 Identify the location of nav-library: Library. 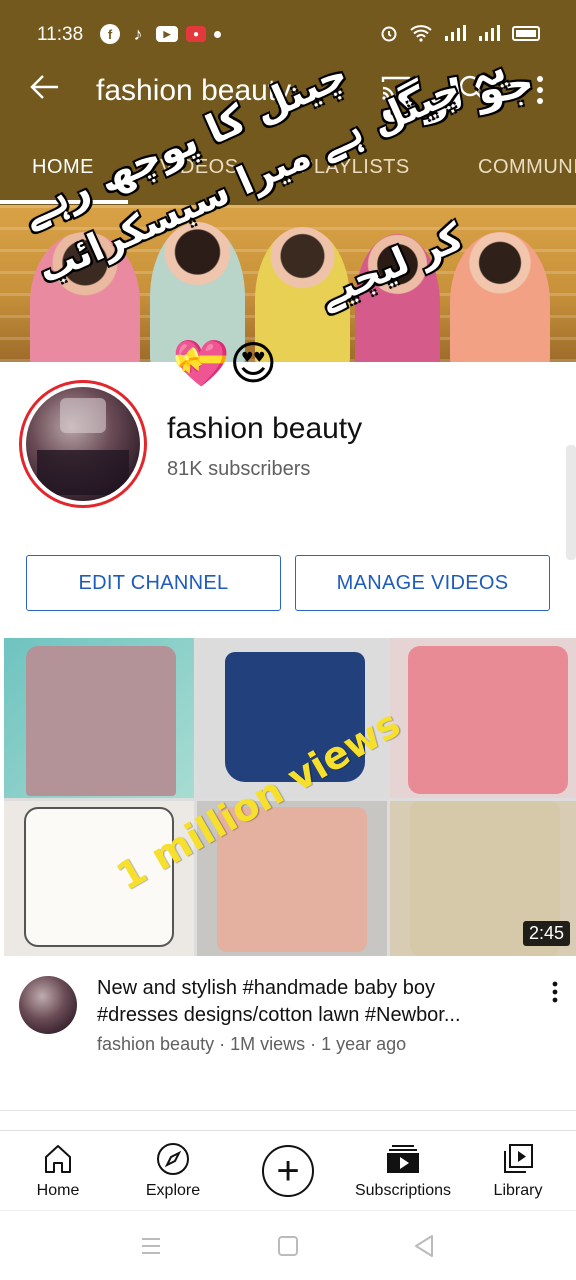
(518, 1171).